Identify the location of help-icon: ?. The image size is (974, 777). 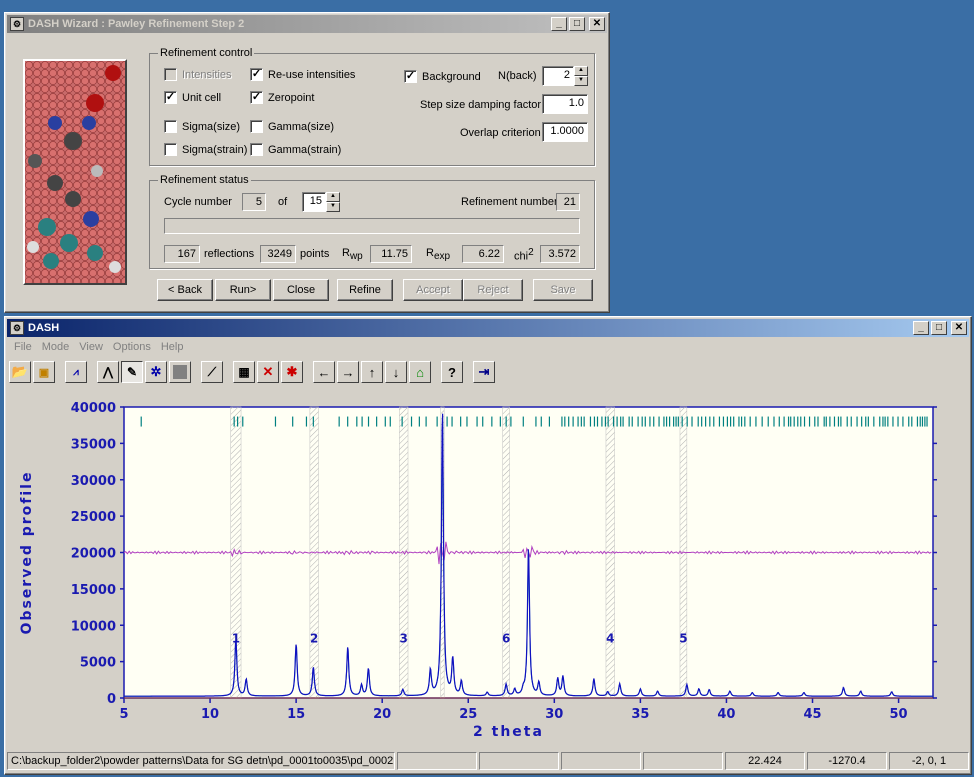
(452, 372).